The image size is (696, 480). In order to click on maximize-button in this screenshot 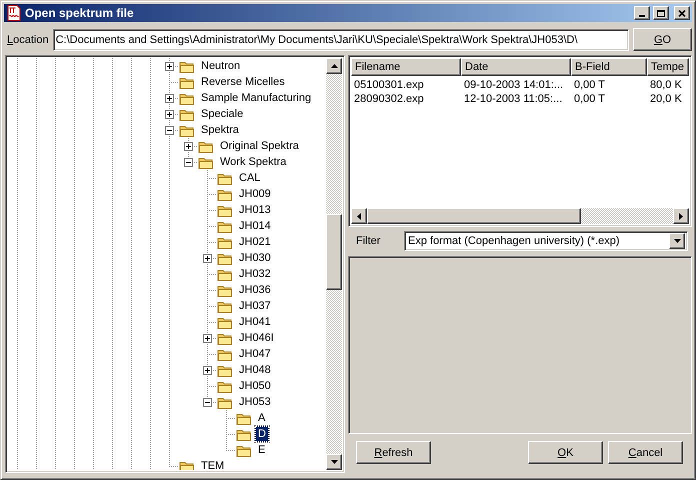, I will do `click(661, 13)`.